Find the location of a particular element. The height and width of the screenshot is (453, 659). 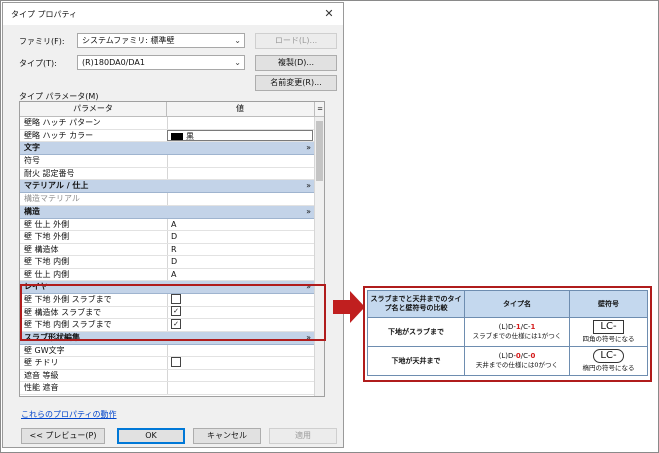

table-row: 壁 構造体 R is located at coordinates (167, 249).